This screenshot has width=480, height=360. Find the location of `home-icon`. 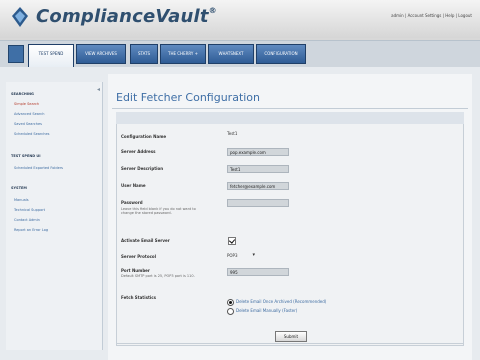

home-icon is located at coordinates (16, 54).